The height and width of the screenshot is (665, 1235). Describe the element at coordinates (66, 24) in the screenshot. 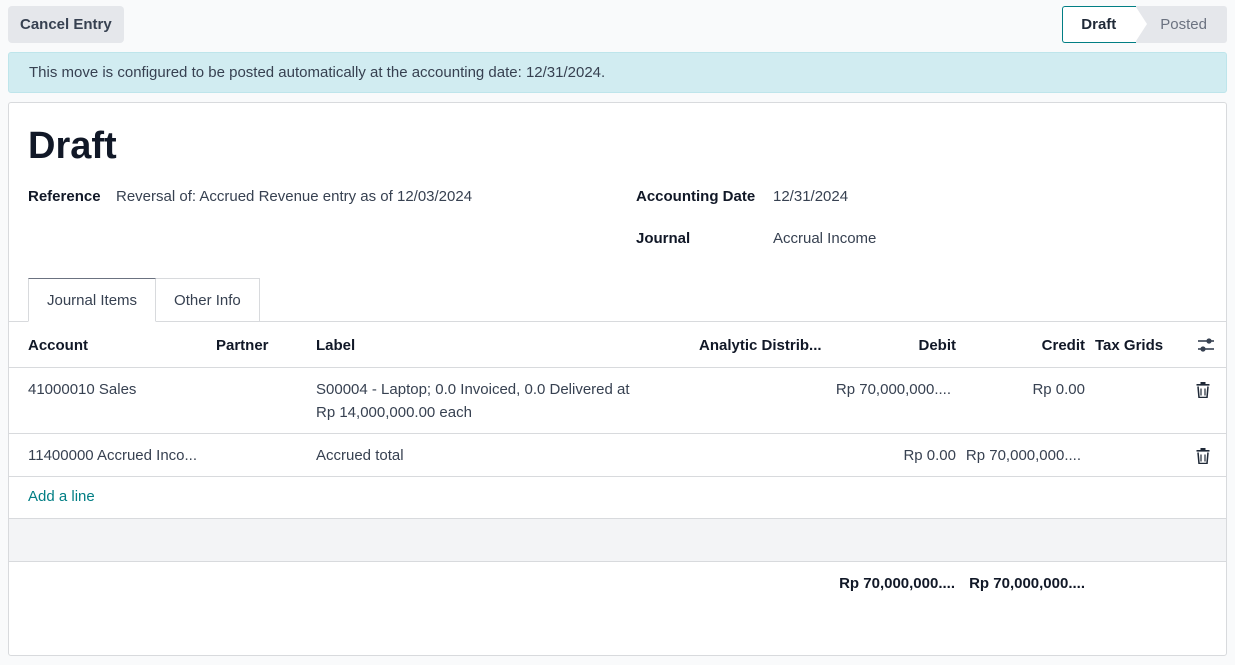

I see `cancel-entry-button: Cancel Entry` at that location.